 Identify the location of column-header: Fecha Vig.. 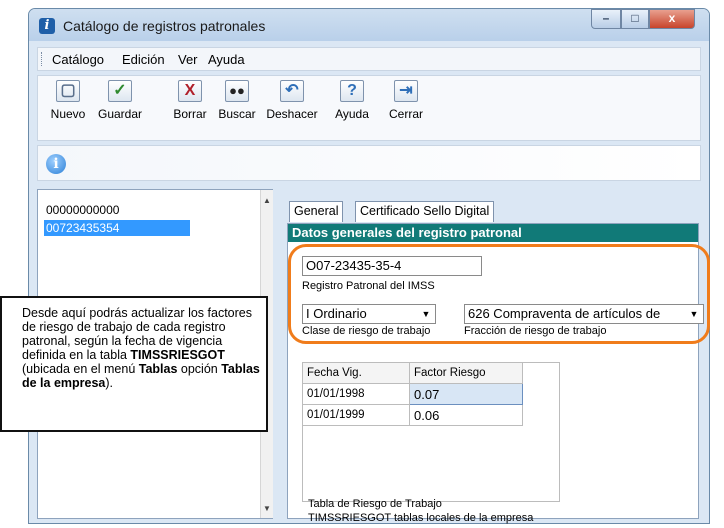
(356, 373).